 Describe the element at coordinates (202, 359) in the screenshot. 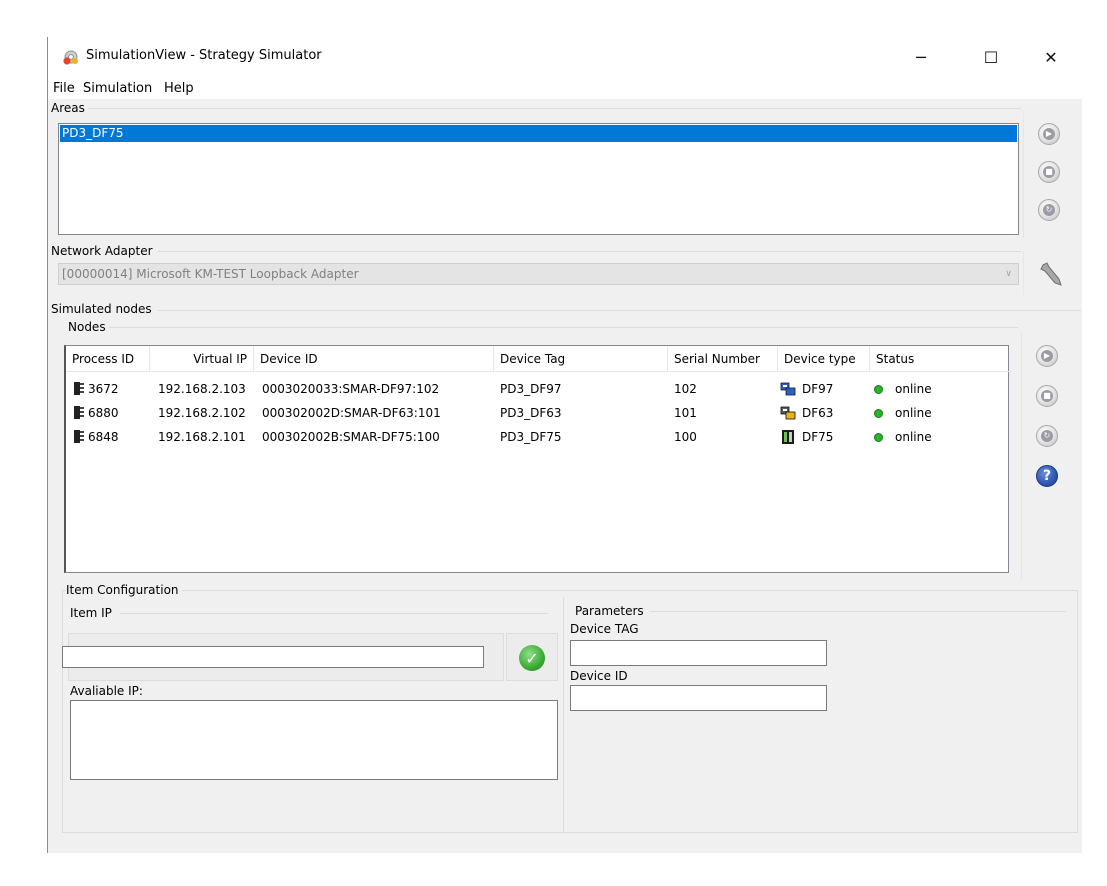

I see `col-virtual-ip: Virtual IP` at that location.